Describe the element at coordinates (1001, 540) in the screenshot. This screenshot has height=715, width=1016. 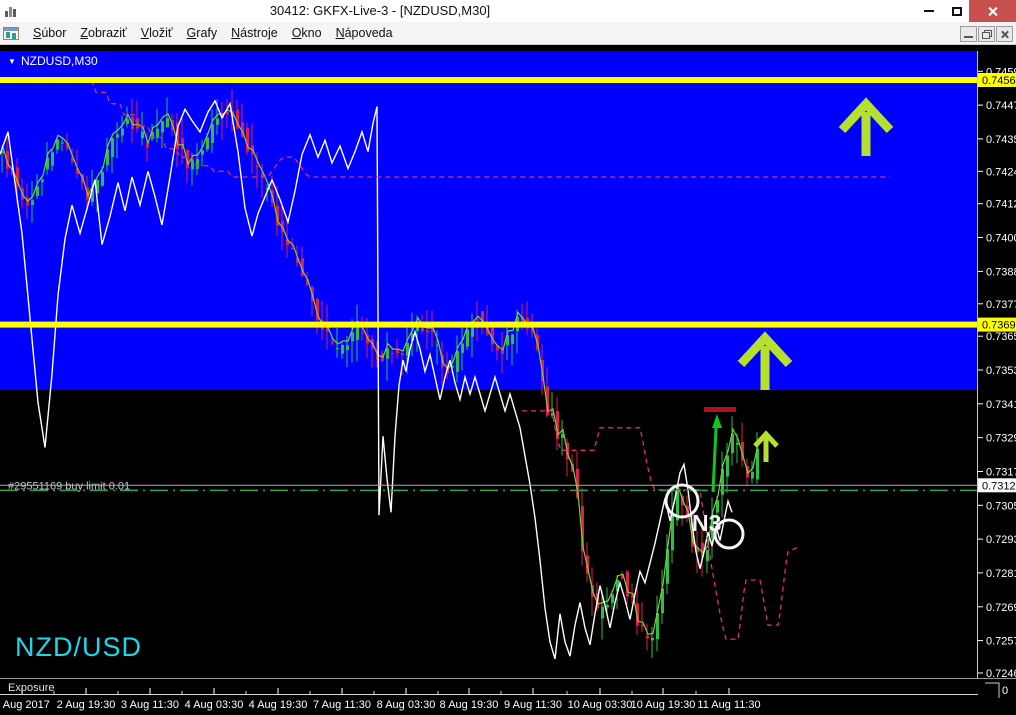
I see `price-tick-label: 0.72935` at that location.